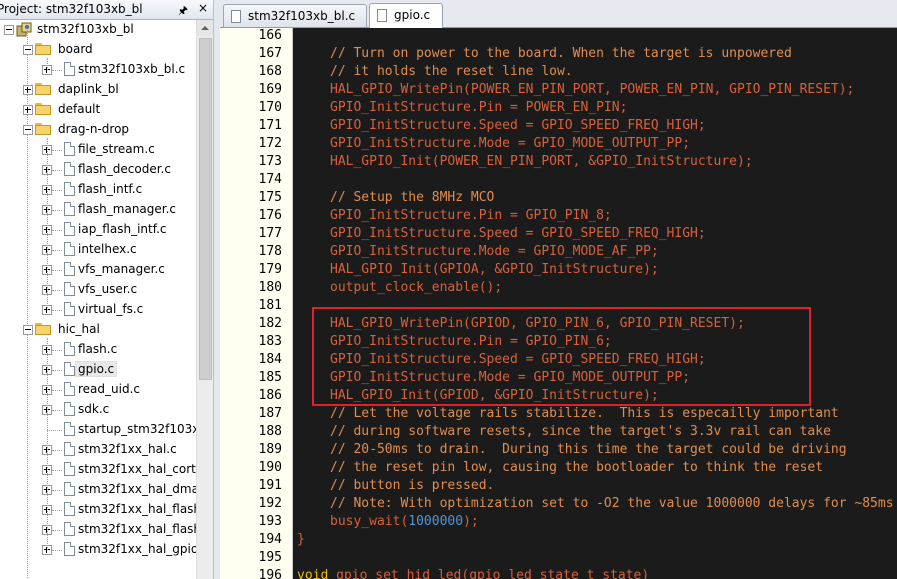 The width and height of the screenshot is (897, 579). Describe the element at coordinates (270, 341) in the screenshot. I see `line-number: 183` at that location.